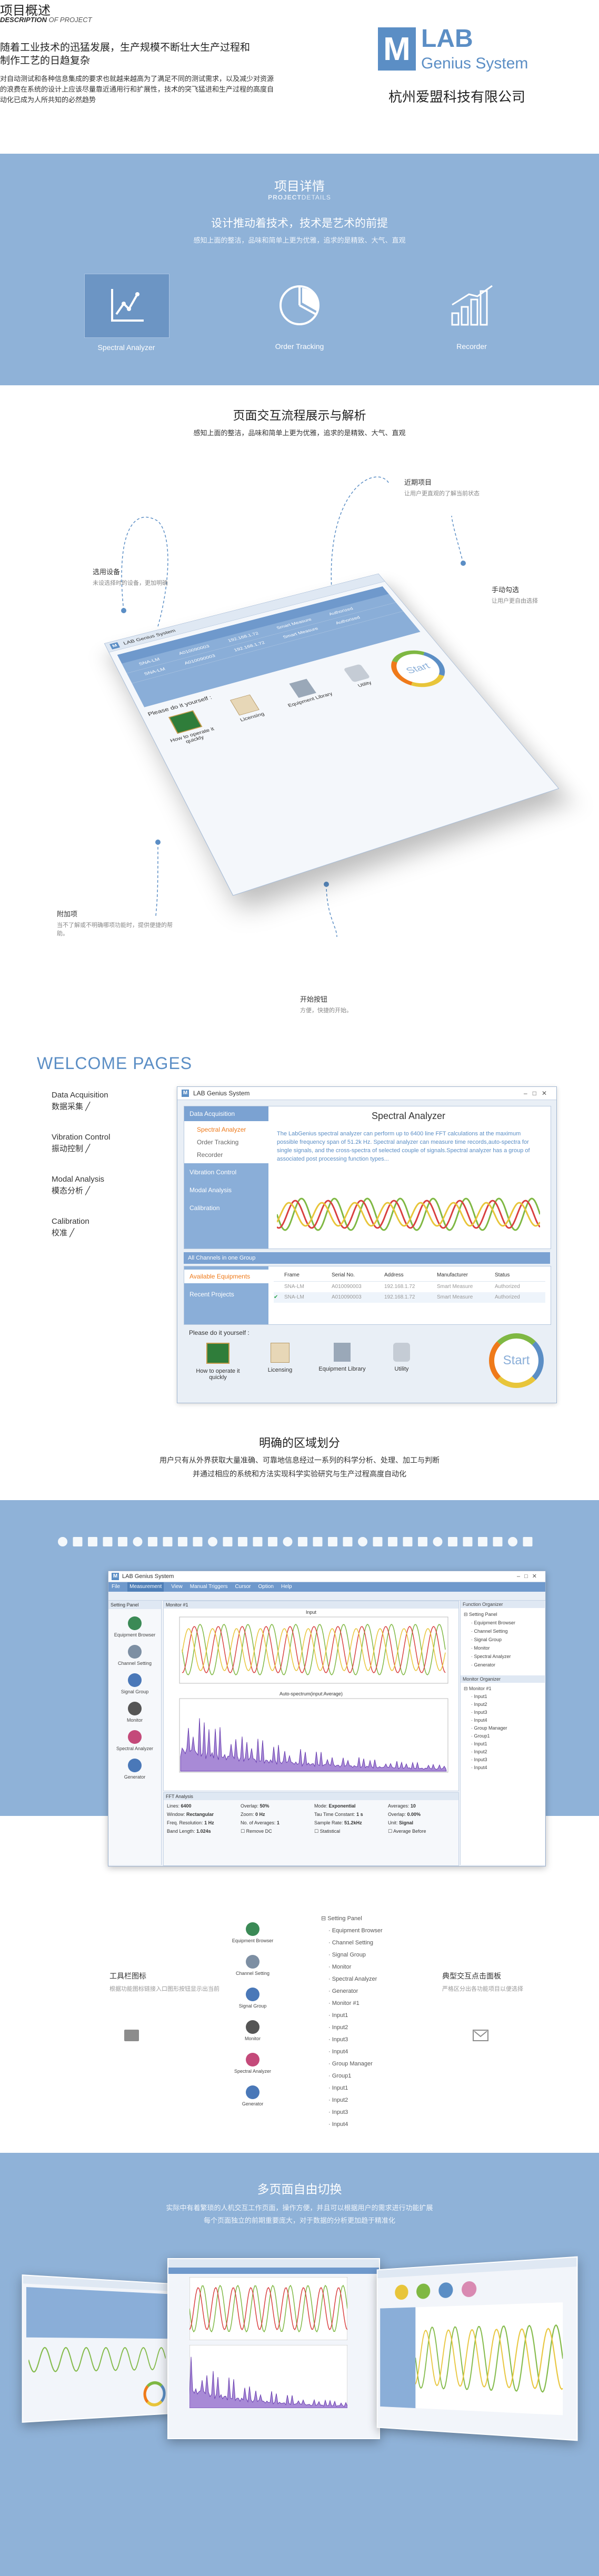 Image resolution: width=599 pixels, height=2576 pixels. I want to click on tile-quick-guide: How to operate it quickly, so click(191, 734).